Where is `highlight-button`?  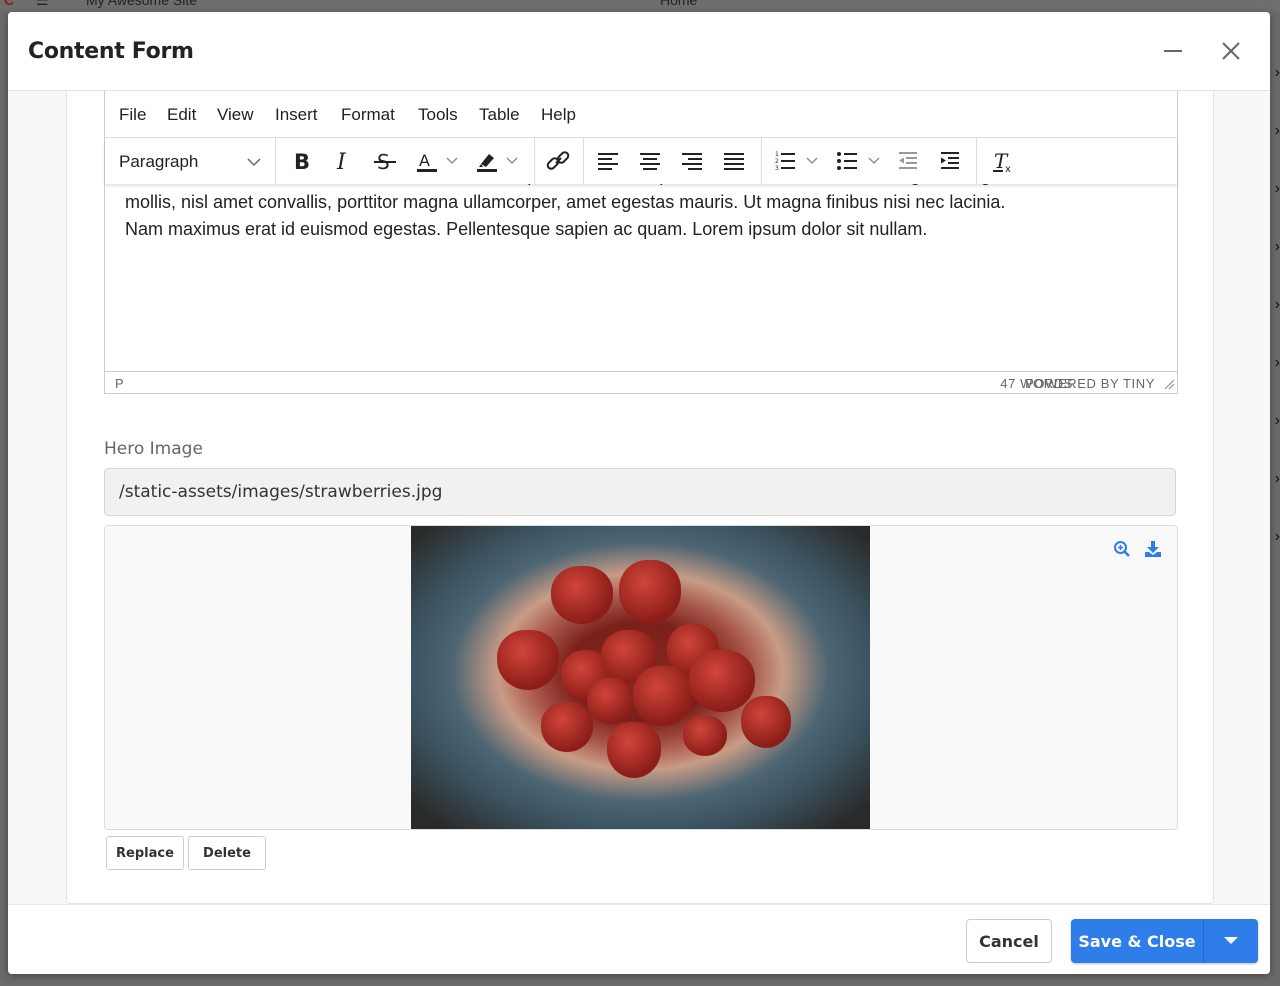
highlight-button is located at coordinates (498, 161).